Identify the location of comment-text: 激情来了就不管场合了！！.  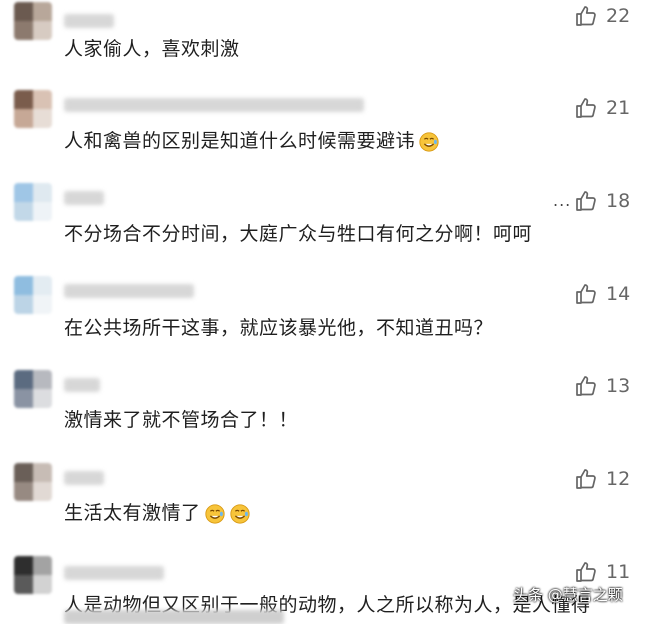
(181, 418).